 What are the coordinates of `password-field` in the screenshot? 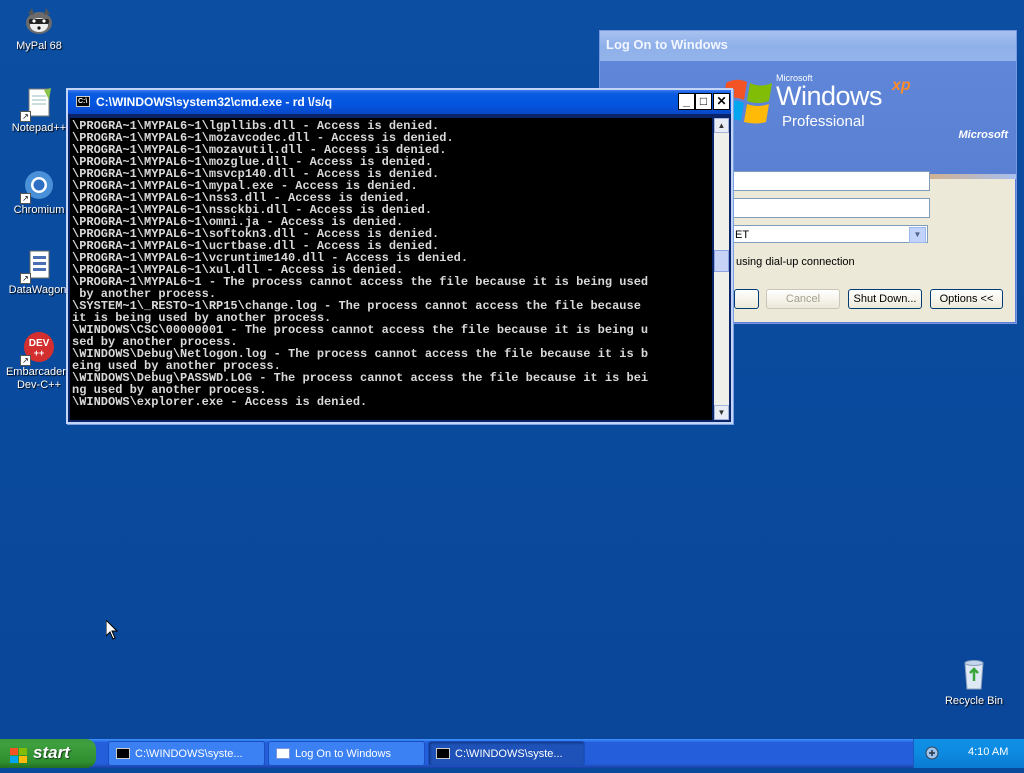 It's located at (830, 208).